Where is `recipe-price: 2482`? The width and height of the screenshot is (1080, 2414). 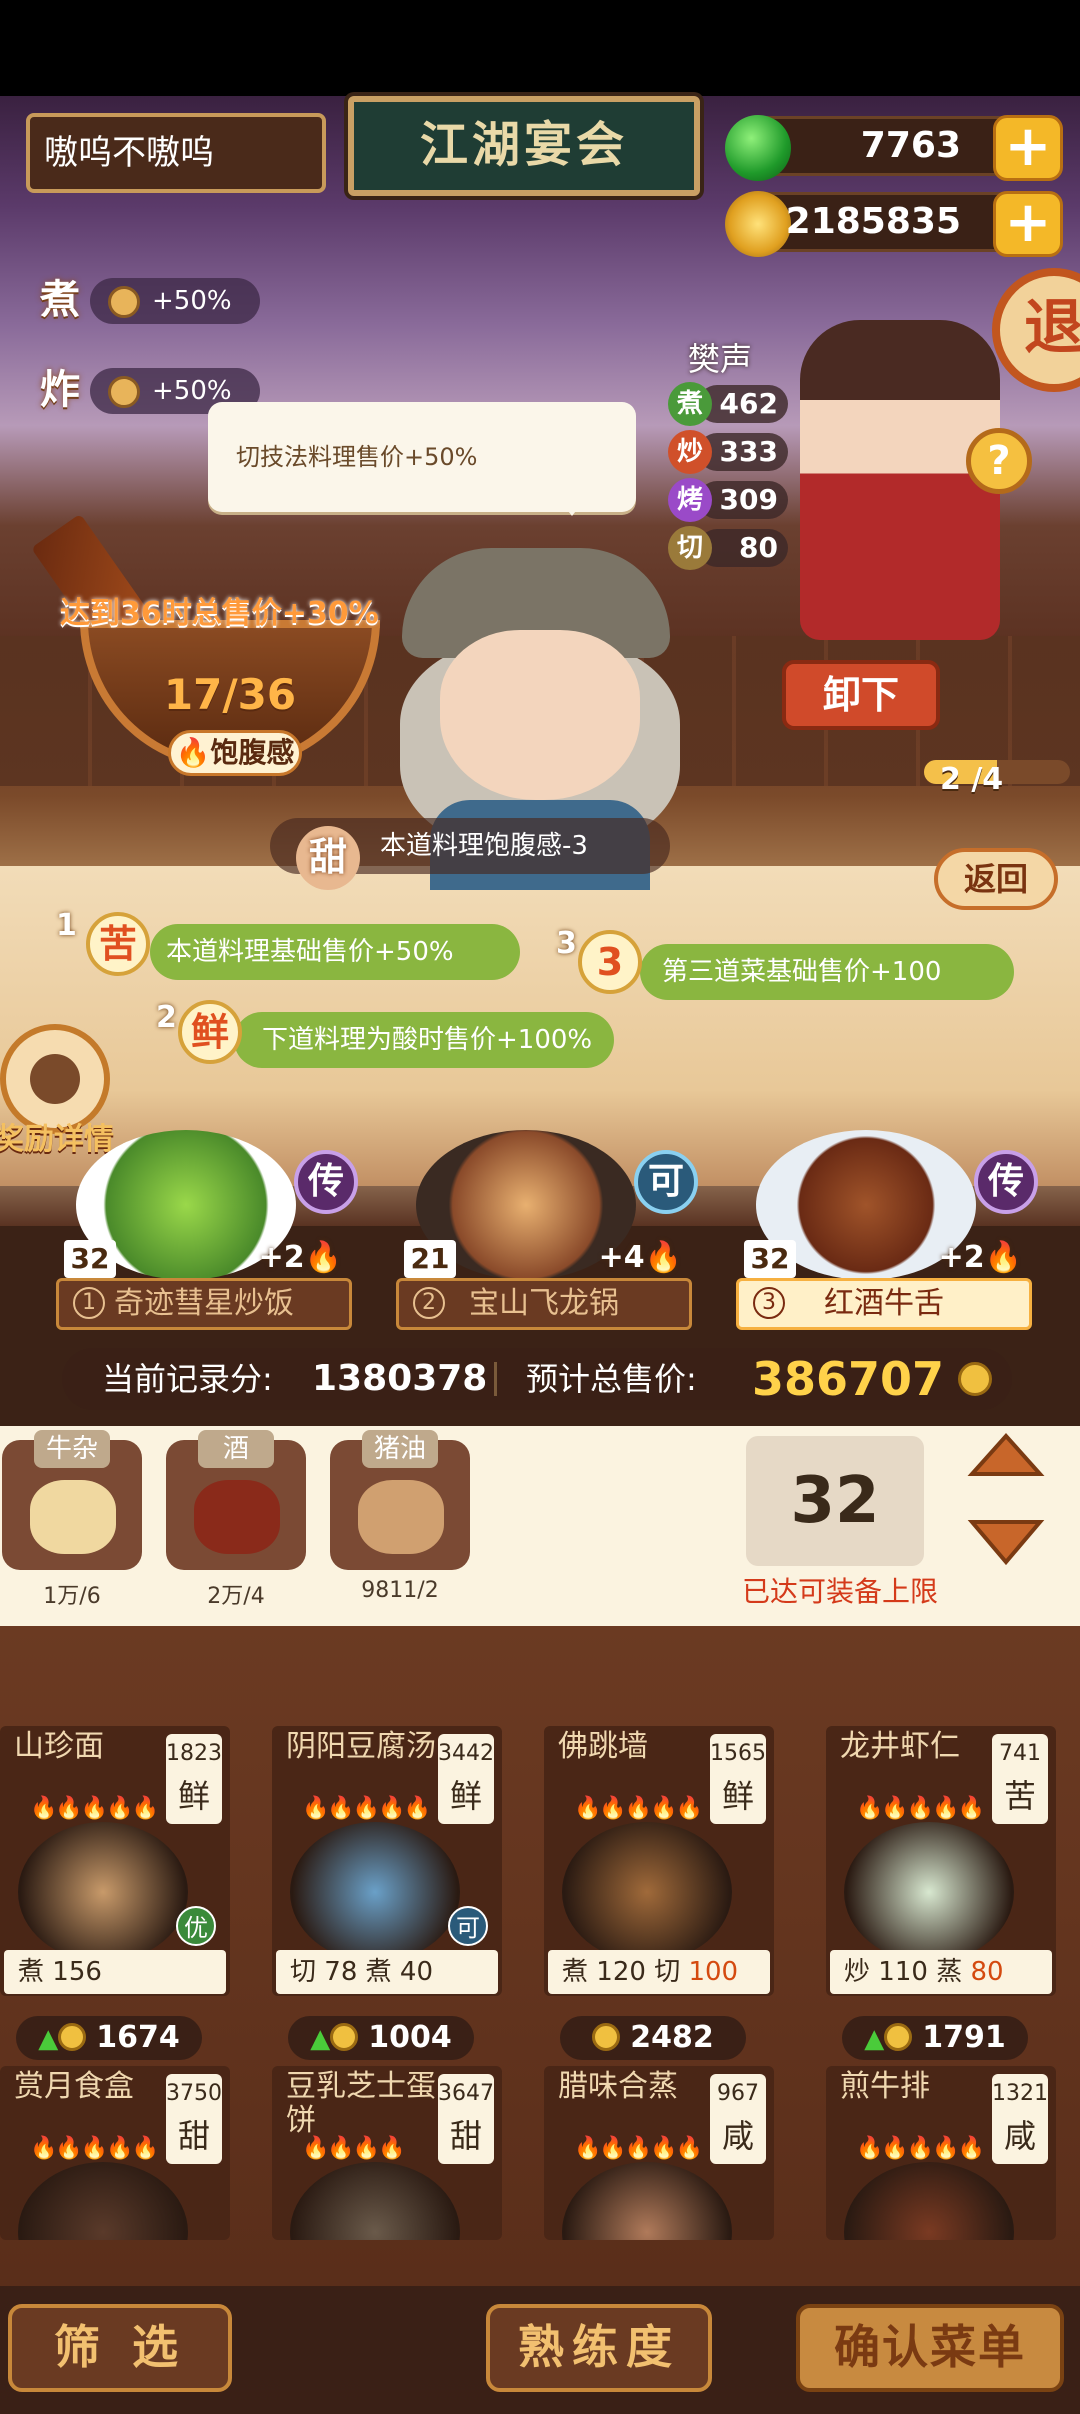
recipe-price: 2482 is located at coordinates (653, 2038).